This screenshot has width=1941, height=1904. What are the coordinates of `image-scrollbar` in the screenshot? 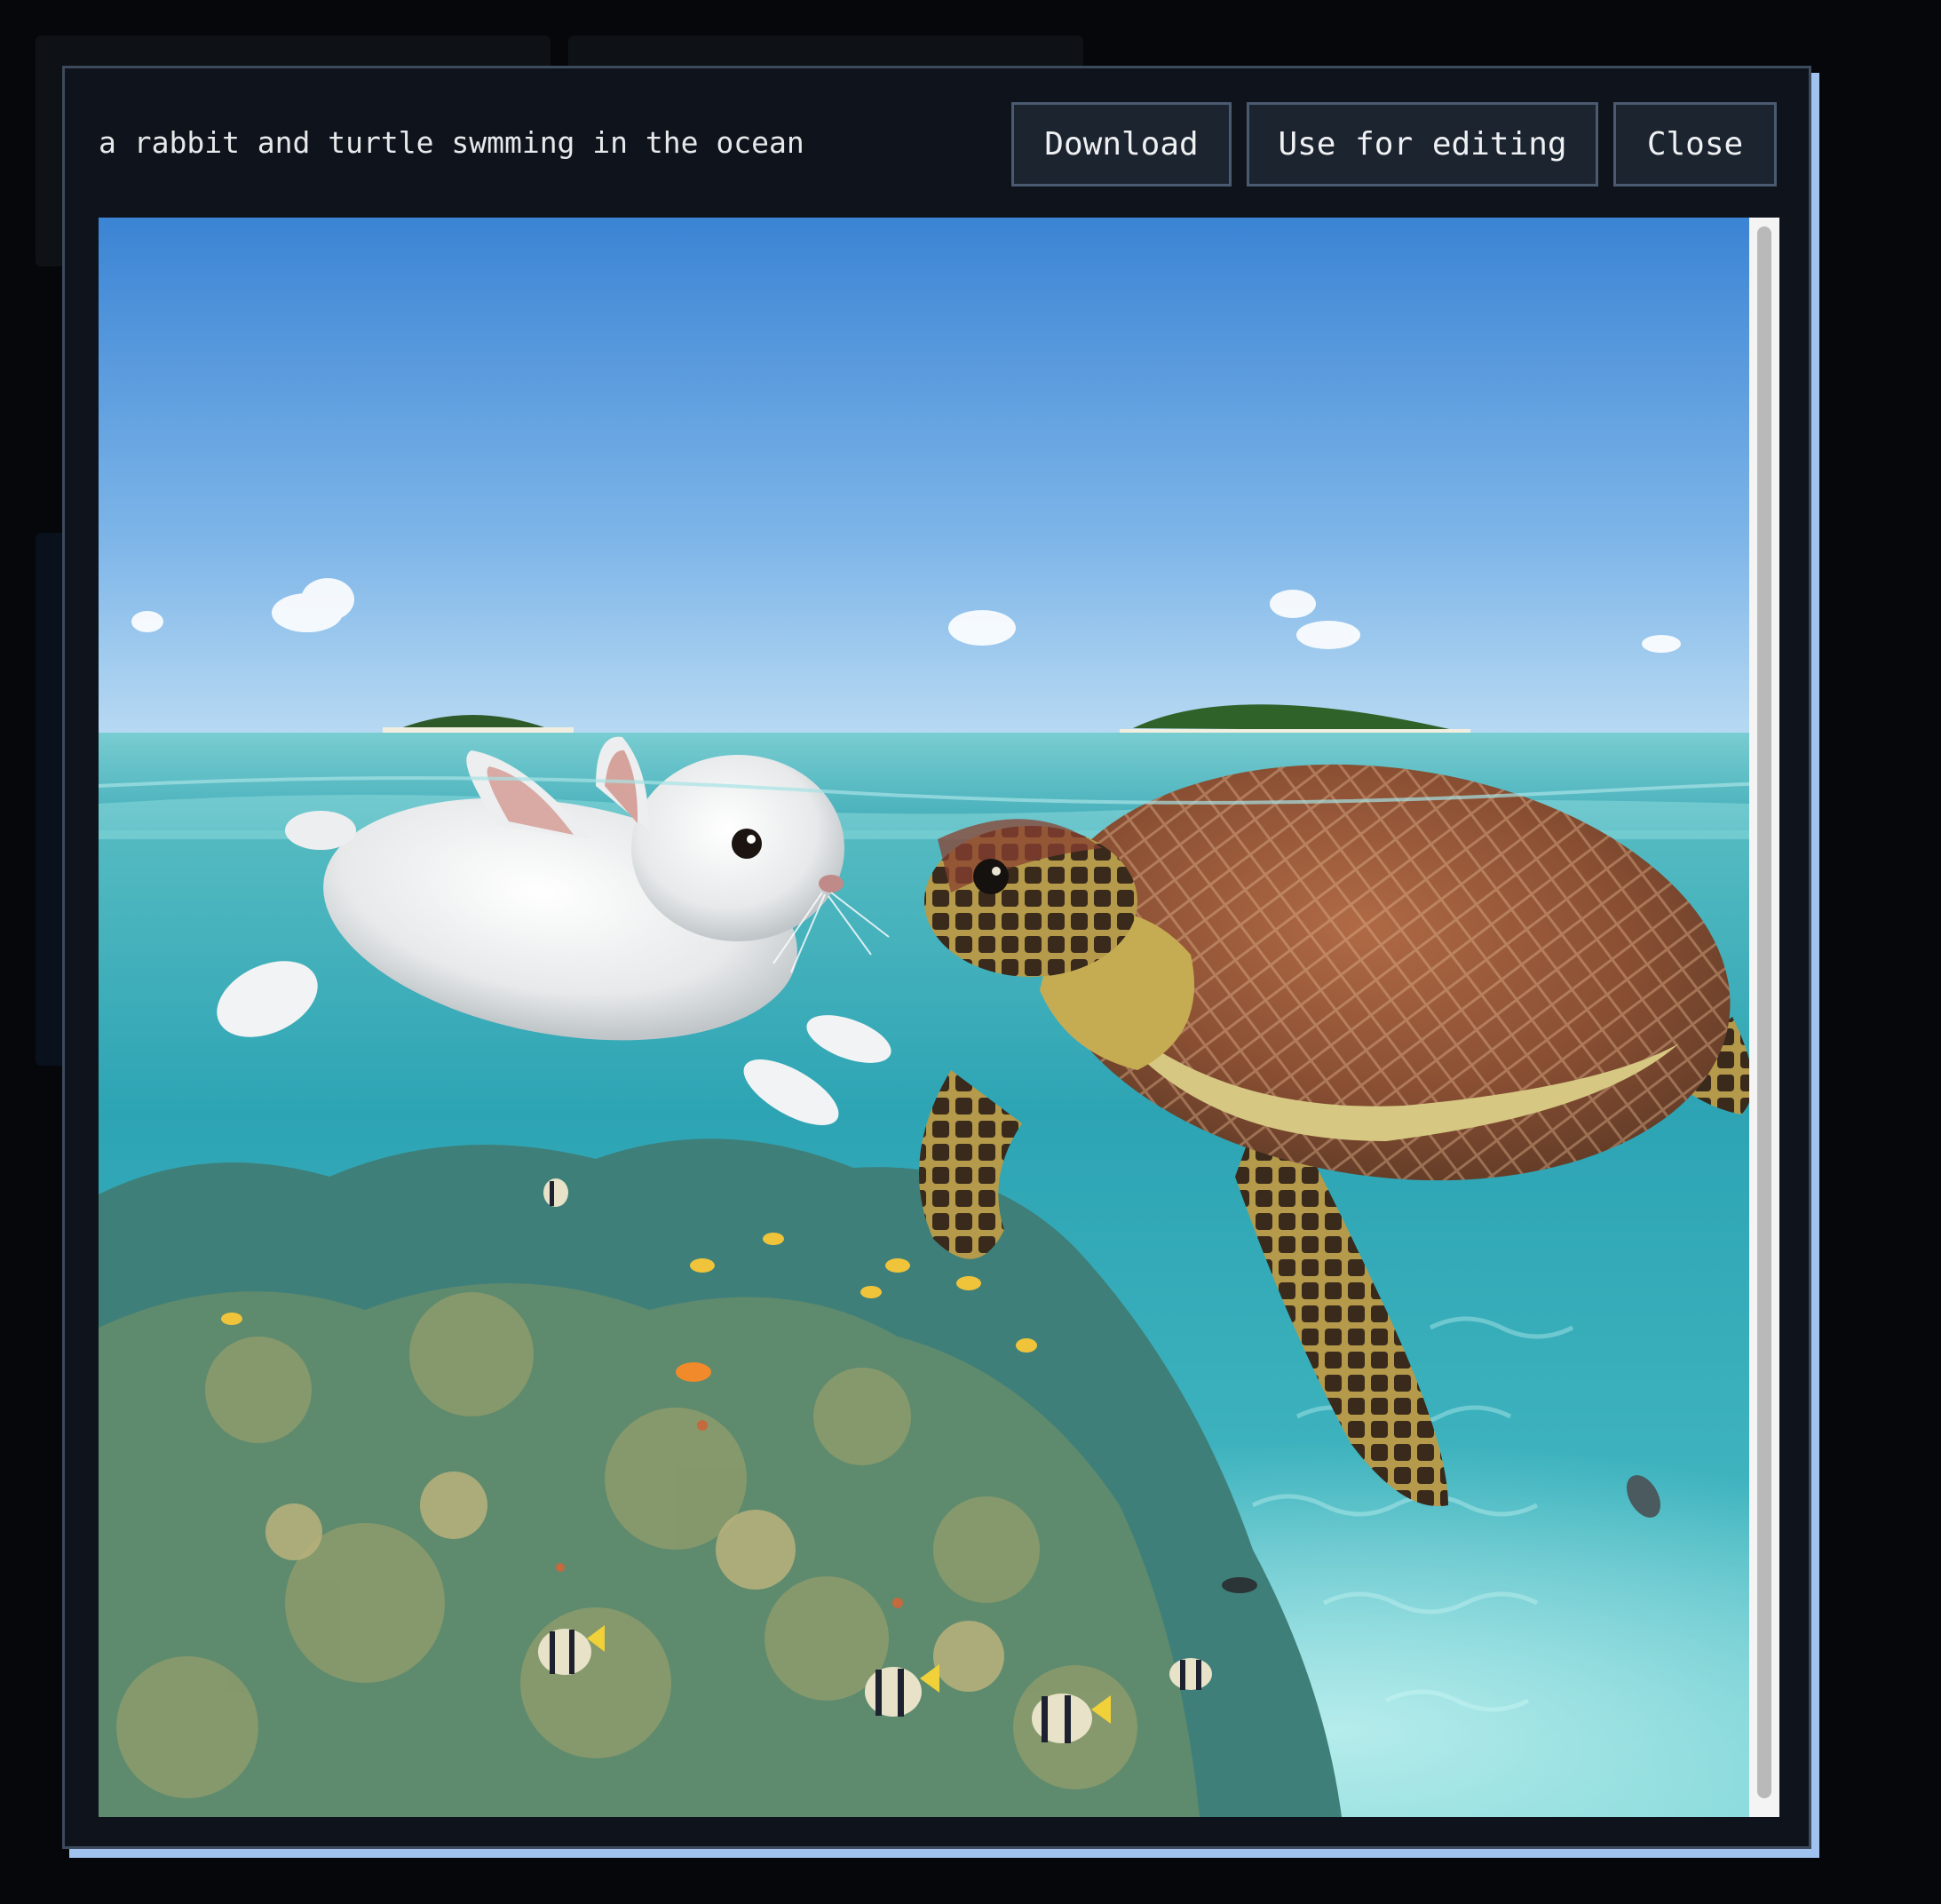 It's located at (1764, 1017).